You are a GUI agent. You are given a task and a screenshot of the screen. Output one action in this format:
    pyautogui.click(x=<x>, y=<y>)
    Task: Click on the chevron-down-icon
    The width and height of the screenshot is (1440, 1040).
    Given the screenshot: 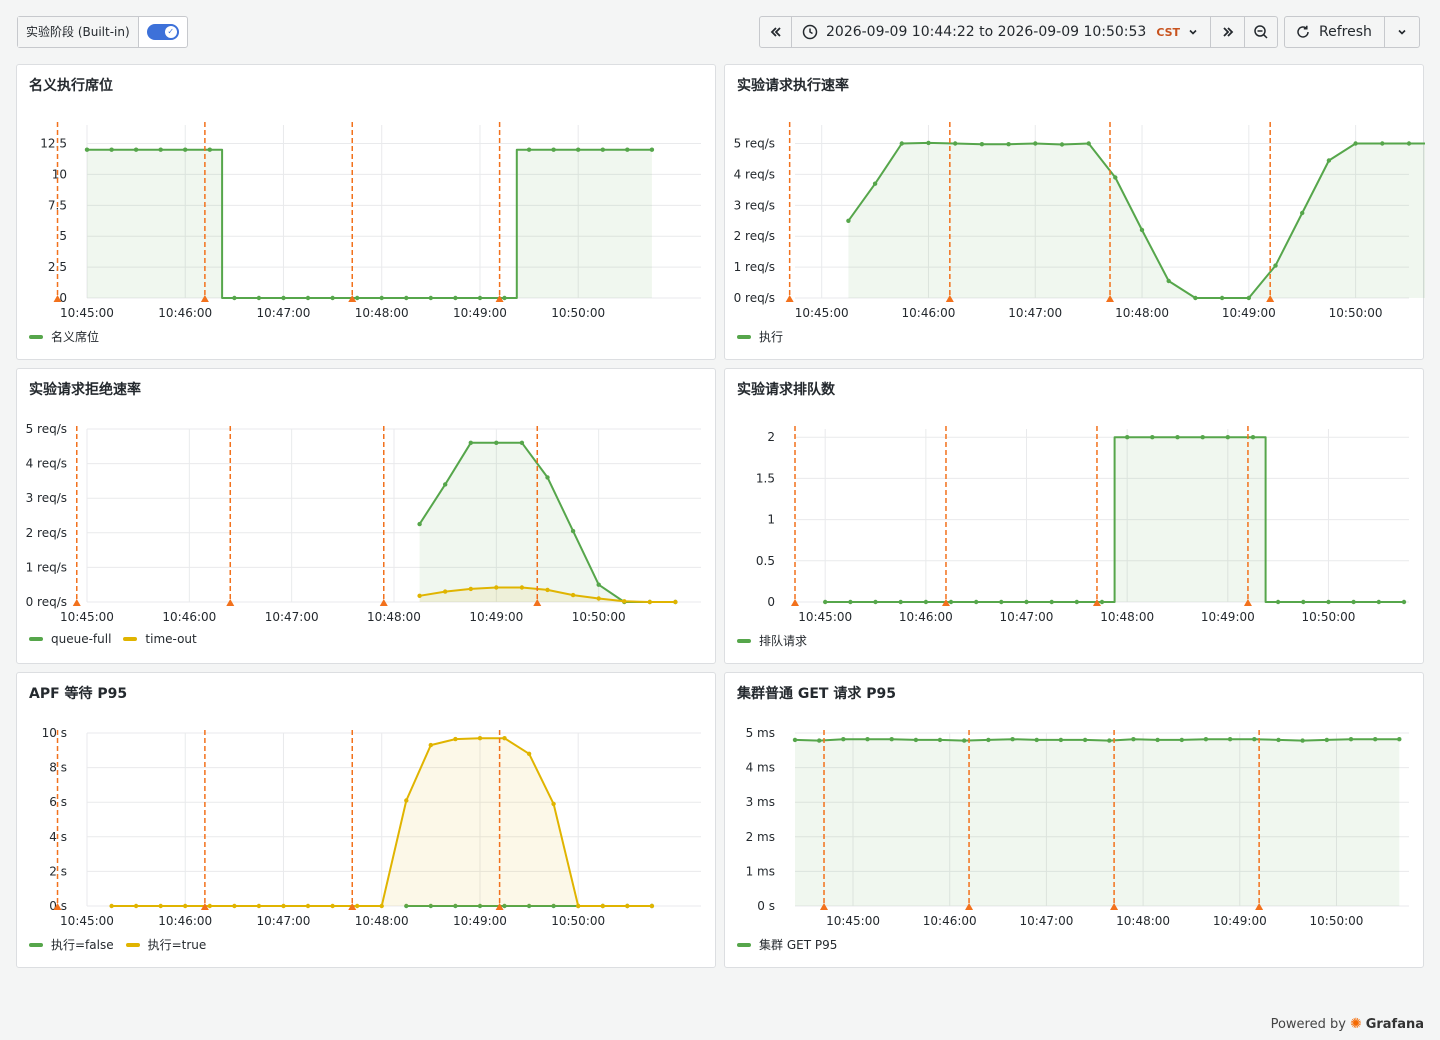 What is the action you would take?
    pyautogui.click(x=1193, y=32)
    